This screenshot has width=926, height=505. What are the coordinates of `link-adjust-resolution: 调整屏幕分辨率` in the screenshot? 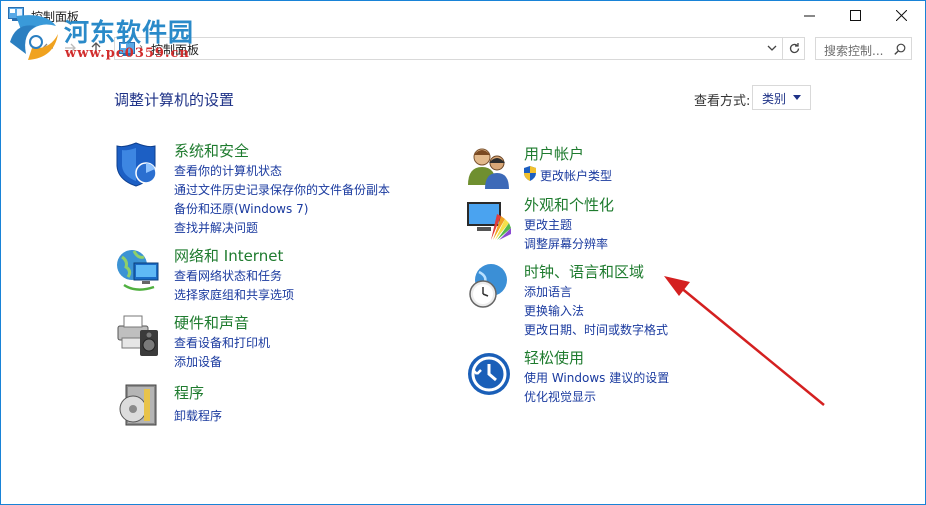 It's located at (566, 243).